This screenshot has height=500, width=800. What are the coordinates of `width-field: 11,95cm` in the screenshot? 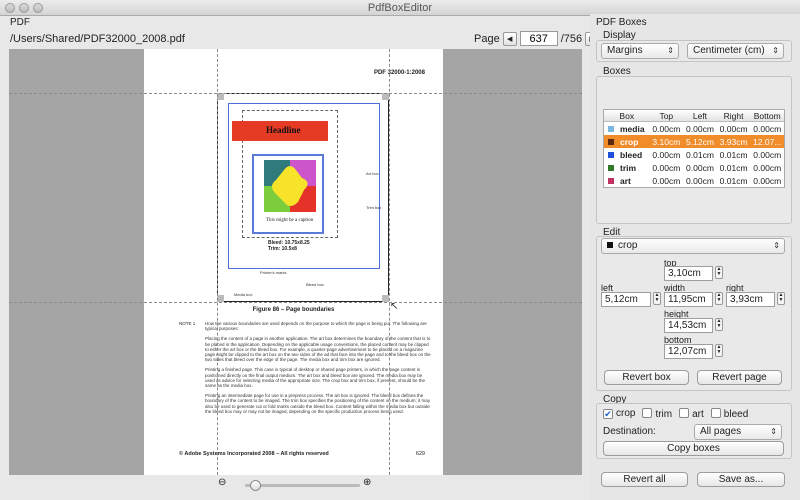 It's located at (688, 299).